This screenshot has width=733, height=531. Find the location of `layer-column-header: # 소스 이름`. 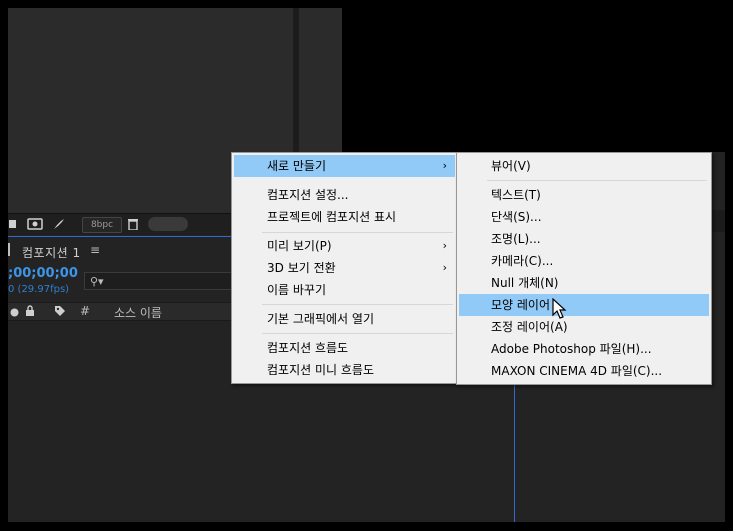

layer-column-header: # 소스 이름 is located at coordinates (120, 311).